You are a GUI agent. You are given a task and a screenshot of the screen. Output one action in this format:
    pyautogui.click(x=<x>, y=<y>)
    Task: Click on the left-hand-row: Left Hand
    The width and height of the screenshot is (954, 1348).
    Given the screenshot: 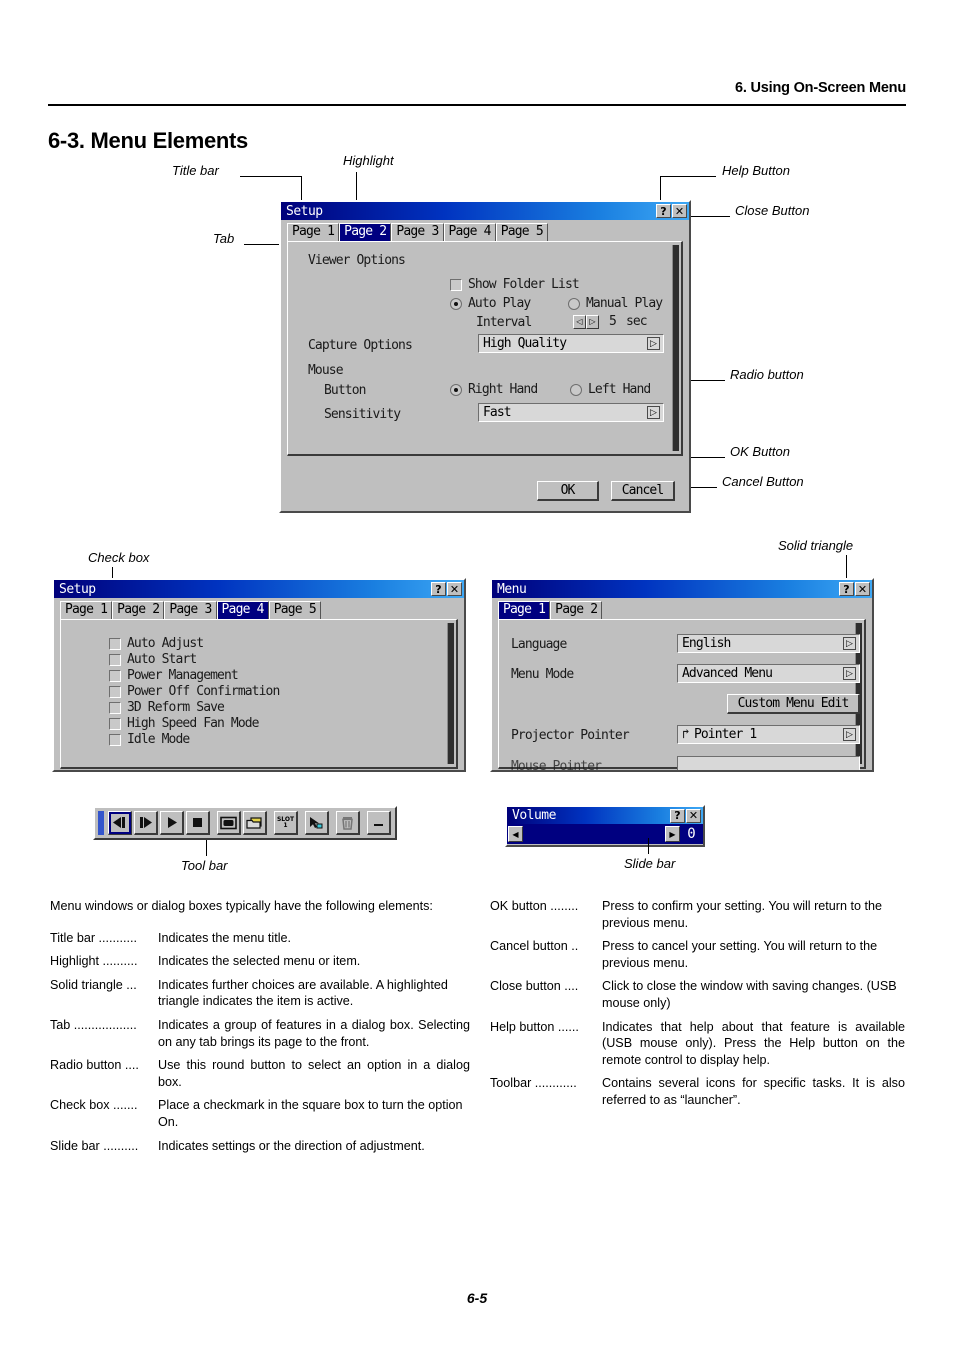 What is the action you would take?
    pyautogui.click(x=610, y=389)
    